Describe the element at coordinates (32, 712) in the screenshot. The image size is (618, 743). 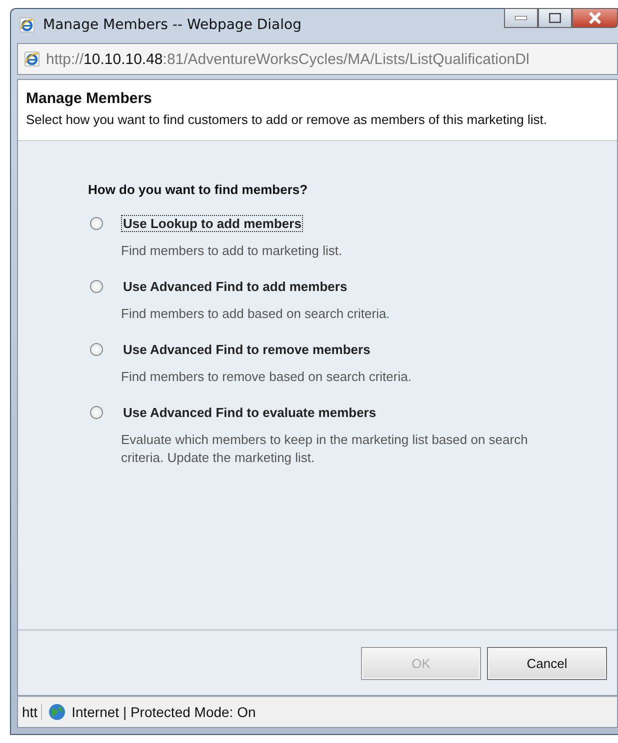
I see `status-url: htt` at that location.